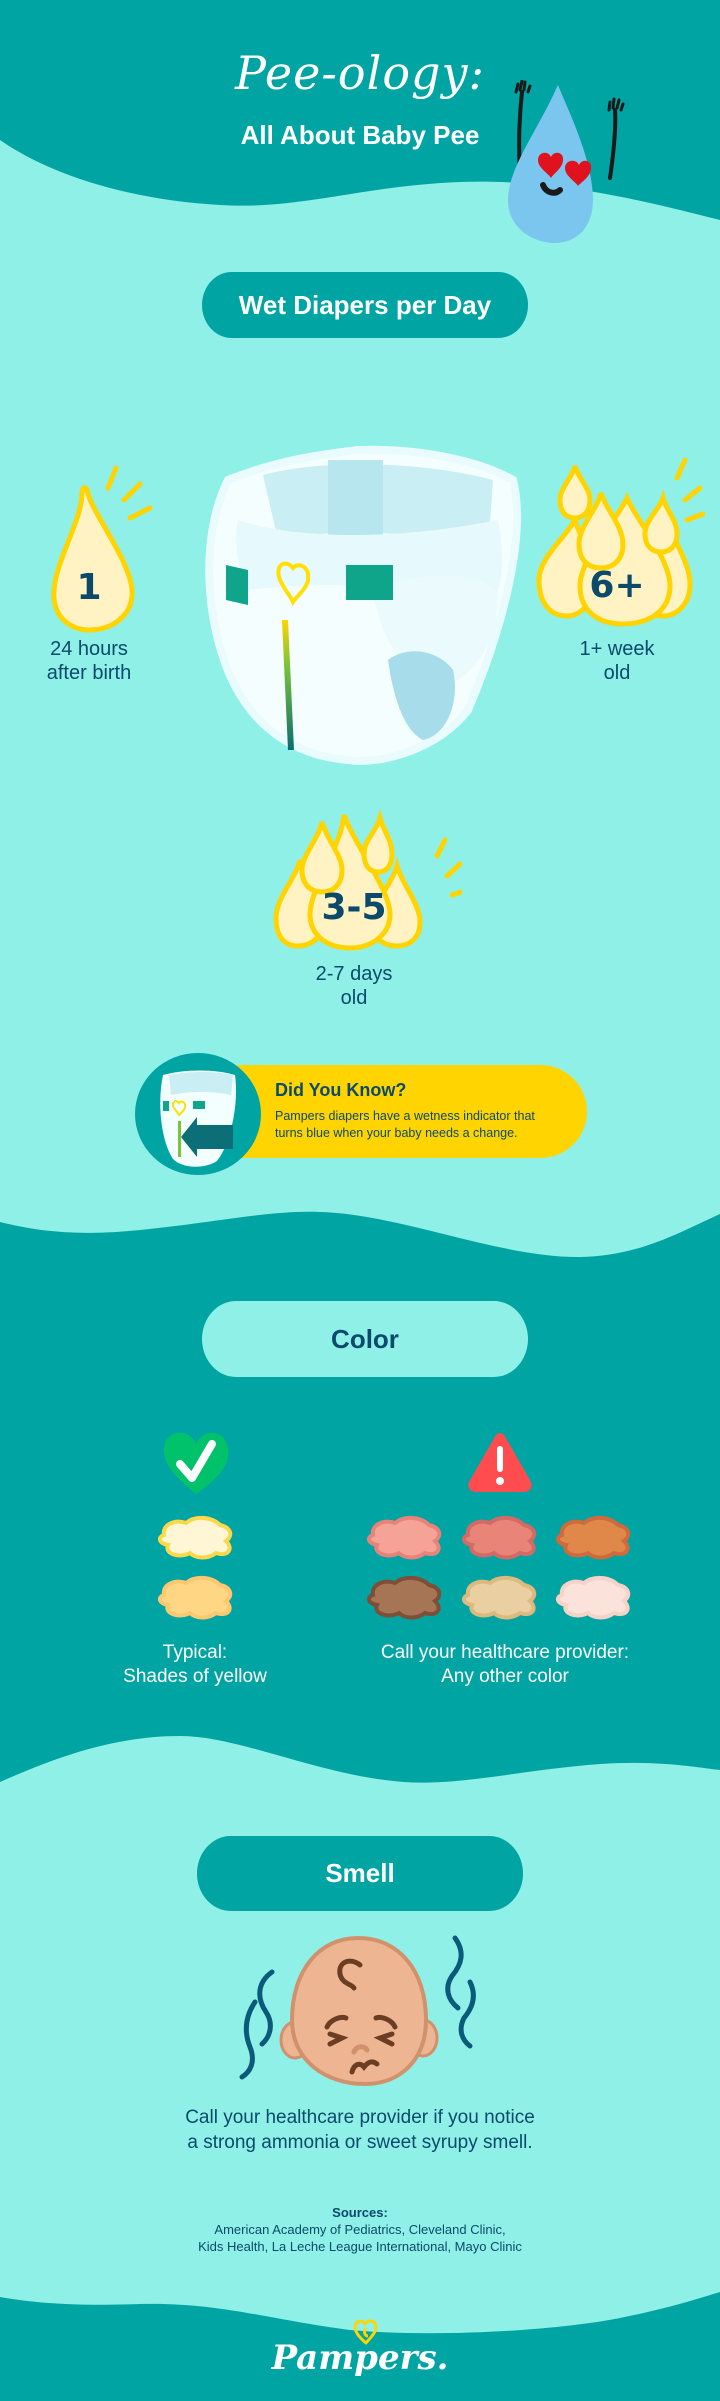 Image resolution: width=720 pixels, height=2401 pixels. I want to click on single-drop-icon, so click(102, 549).